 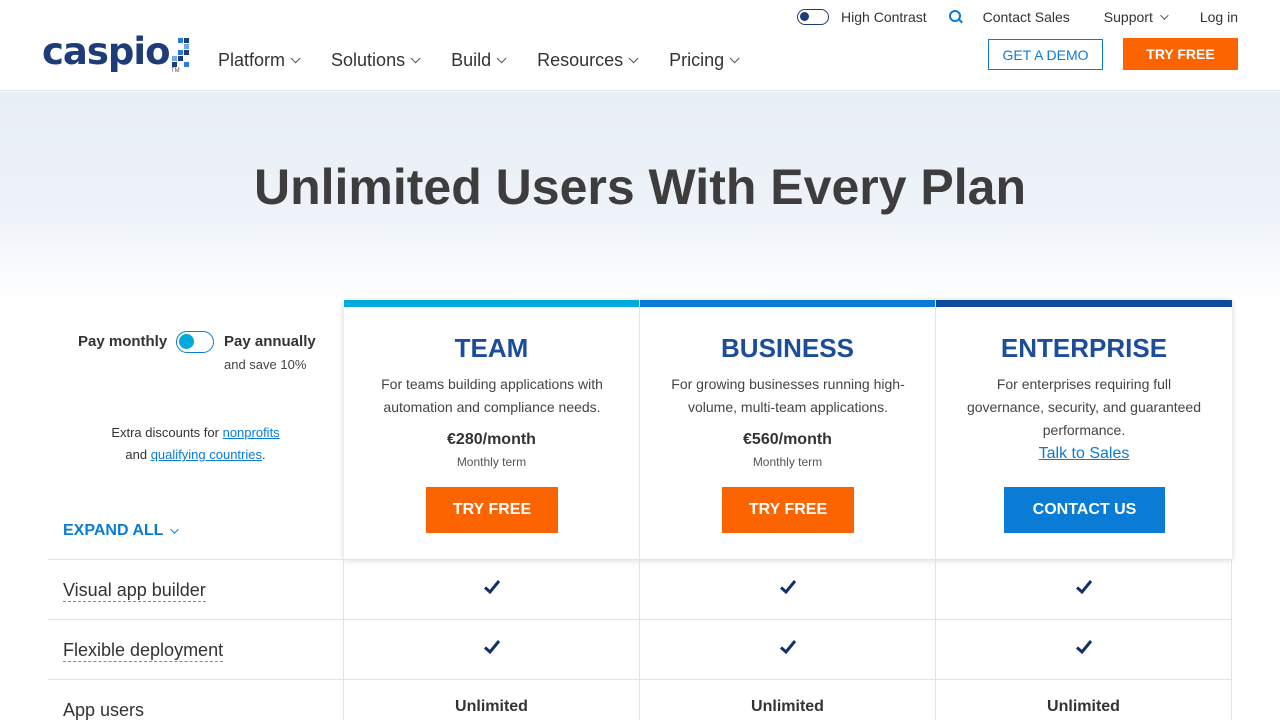 I want to click on plan-price: €560/month, so click(x=787, y=439).